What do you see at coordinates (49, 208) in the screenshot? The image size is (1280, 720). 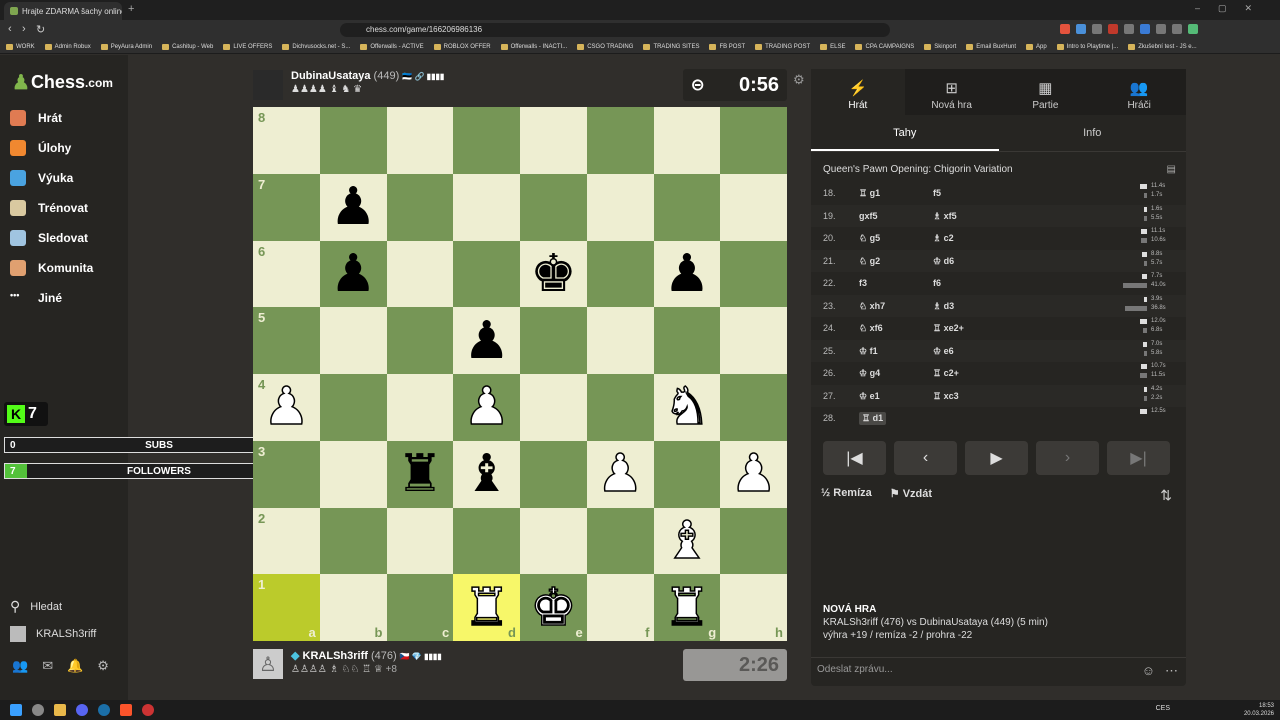 I see `sidebar-item-3: Trénovat` at bounding box center [49, 208].